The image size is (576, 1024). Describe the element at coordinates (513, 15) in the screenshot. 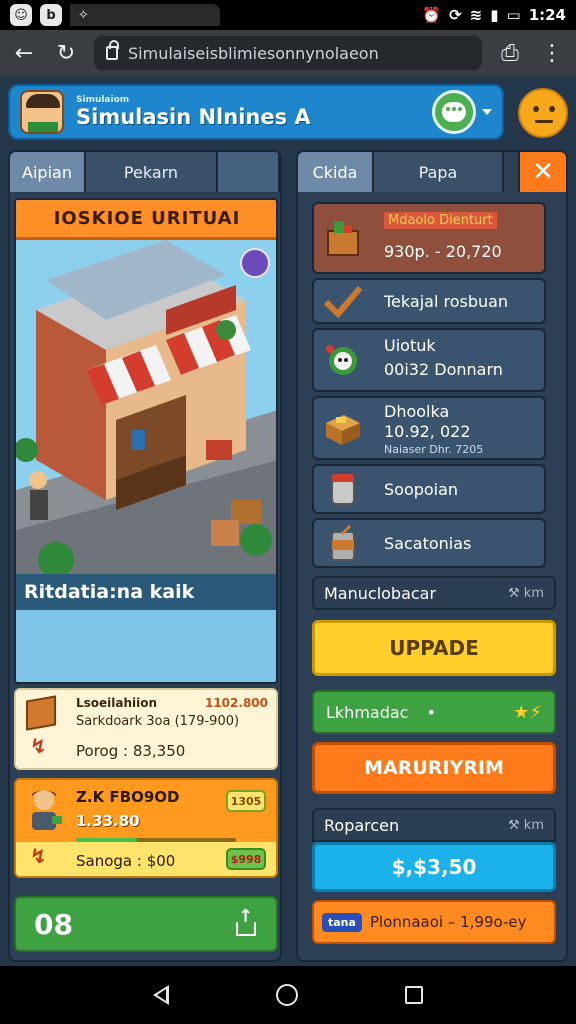

I see `battery-icon: ▭` at that location.